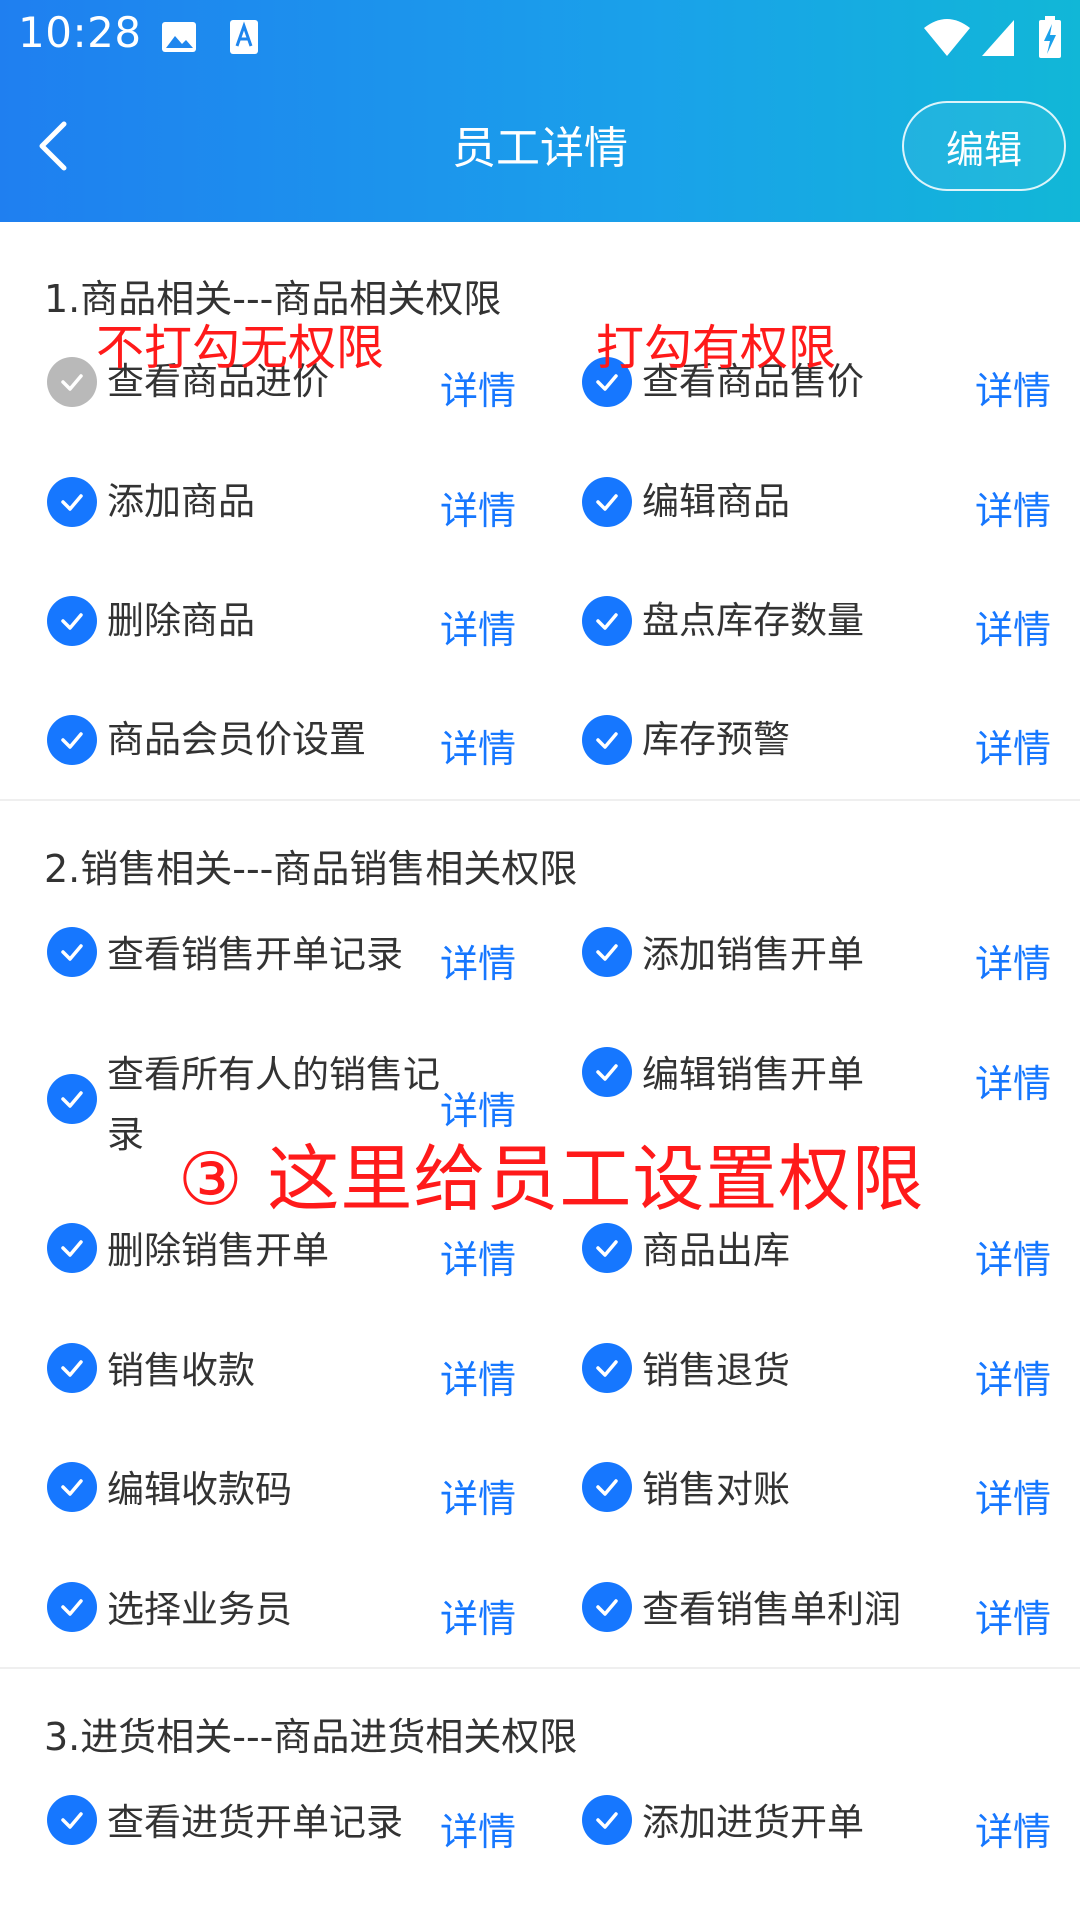 The width and height of the screenshot is (1080, 1920). I want to click on checkbox-edit-goods, so click(607, 502).